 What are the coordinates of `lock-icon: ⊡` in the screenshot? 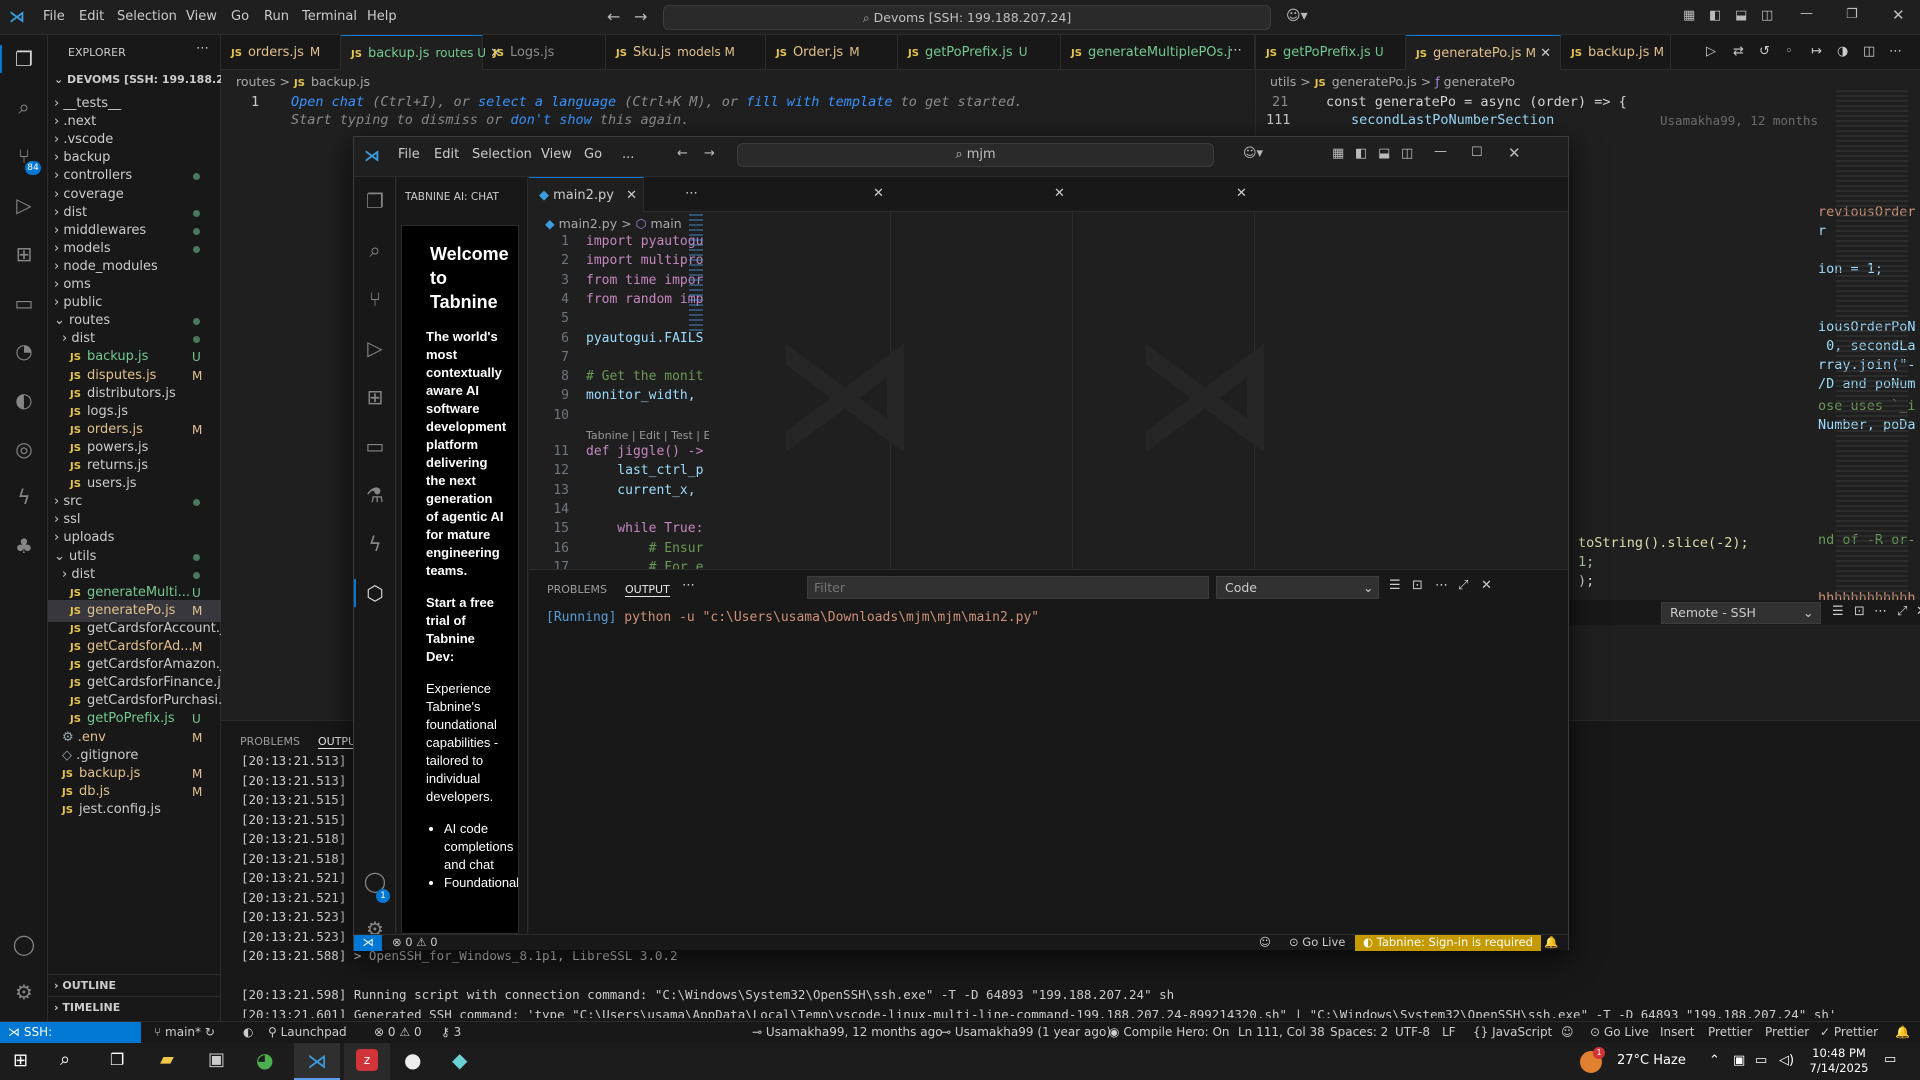 It's located at (1417, 585).